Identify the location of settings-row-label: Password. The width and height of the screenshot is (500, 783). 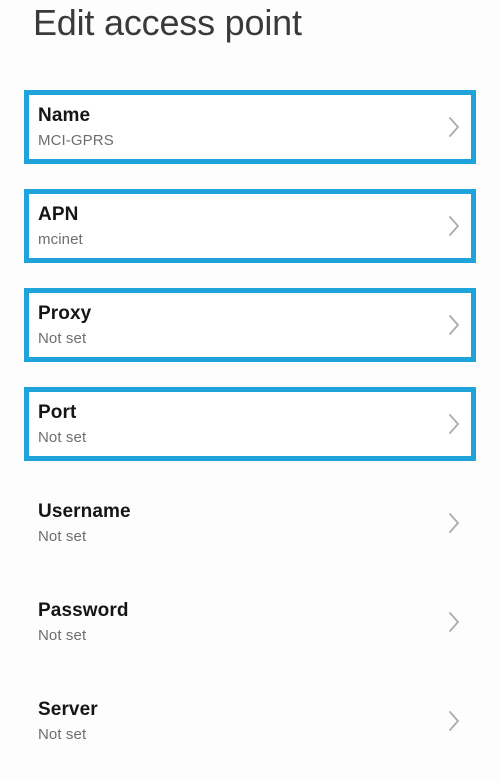
(83, 610).